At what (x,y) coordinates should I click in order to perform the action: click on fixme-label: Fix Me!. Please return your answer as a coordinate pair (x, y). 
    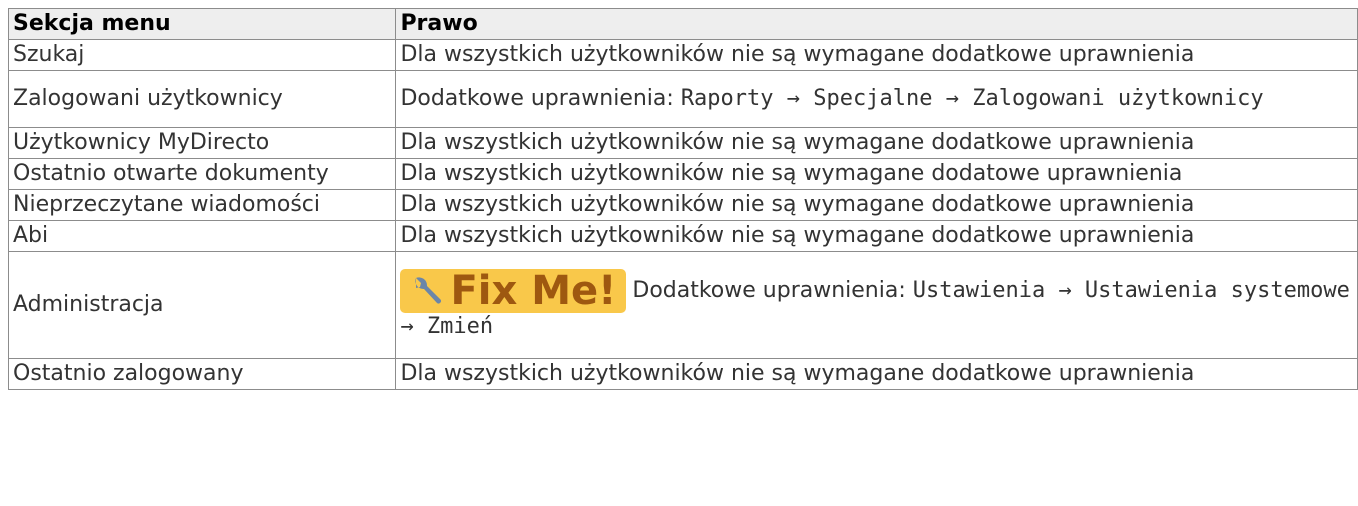
    Looking at the image, I should click on (533, 291).